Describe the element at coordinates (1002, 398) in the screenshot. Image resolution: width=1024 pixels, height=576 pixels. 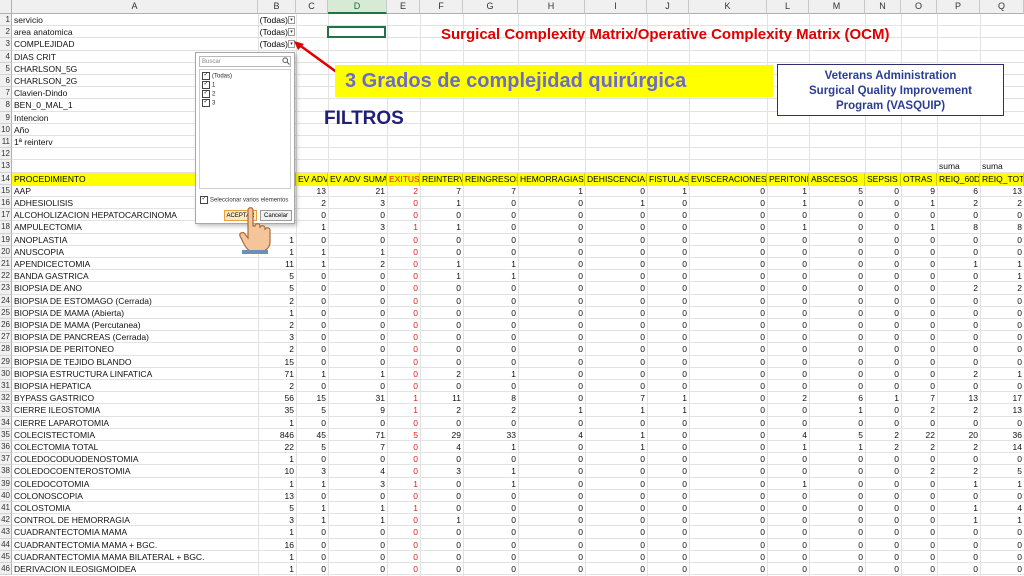
I see `value-cell: 17` at that location.